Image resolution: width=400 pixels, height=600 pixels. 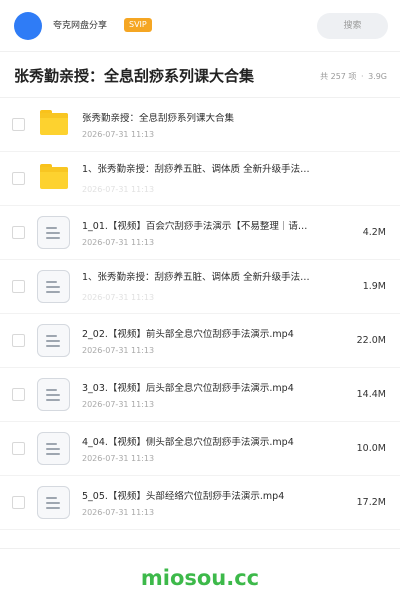 What do you see at coordinates (183, 496) in the screenshot?
I see `file-name: 5_05.【视频】头部经络穴位刮痧手法演示.mp4` at bounding box center [183, 496].